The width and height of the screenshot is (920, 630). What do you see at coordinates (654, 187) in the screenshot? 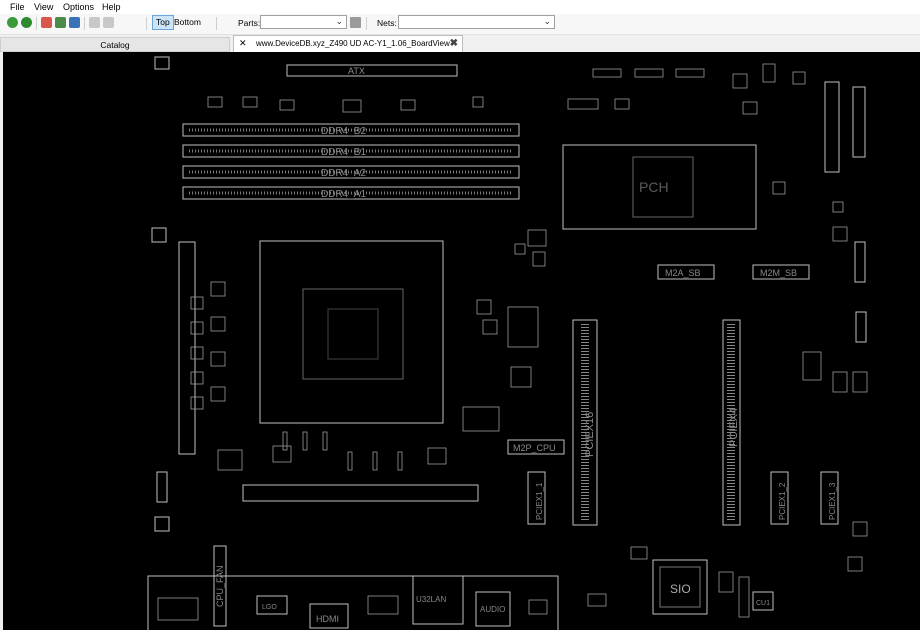
I see `pch-label: PCH` at bounding box center [654, 187].